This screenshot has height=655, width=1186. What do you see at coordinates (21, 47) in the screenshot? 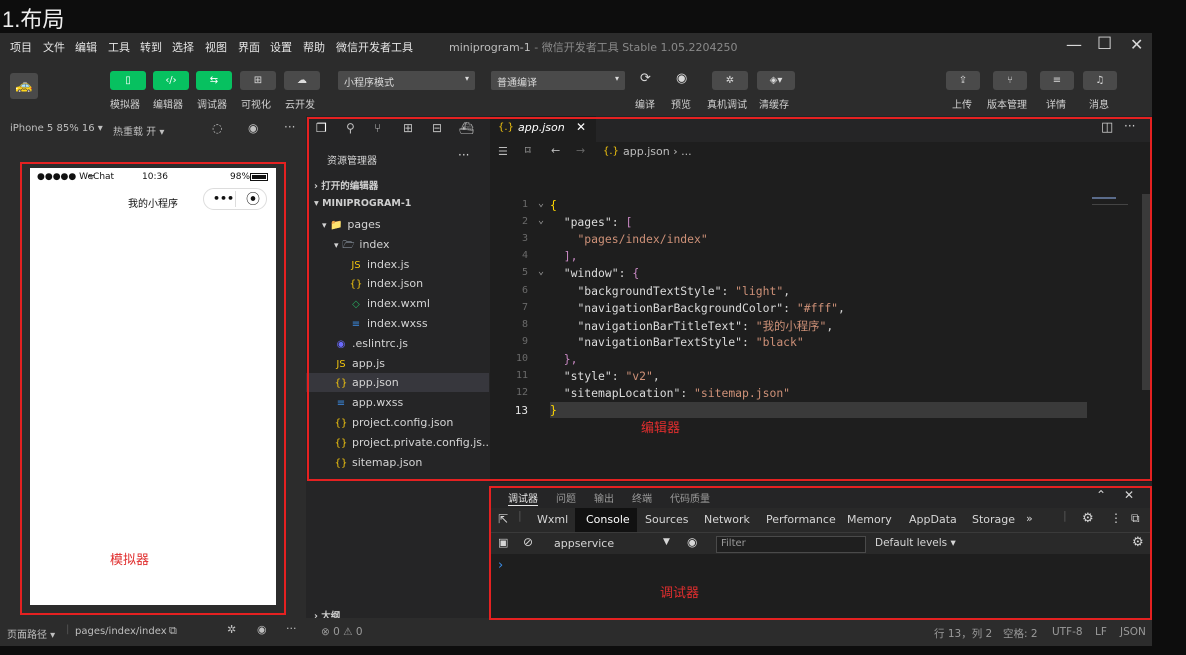
I see `menu-item-project: 项目` at bounding box center [21, 47].